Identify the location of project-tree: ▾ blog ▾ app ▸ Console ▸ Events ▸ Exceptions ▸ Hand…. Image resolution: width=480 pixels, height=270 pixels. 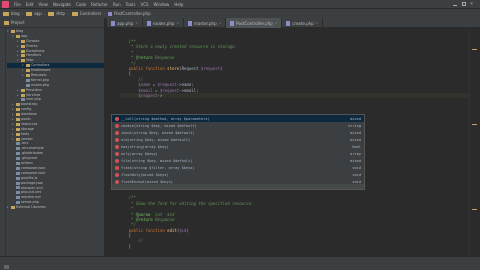
(55, 119).